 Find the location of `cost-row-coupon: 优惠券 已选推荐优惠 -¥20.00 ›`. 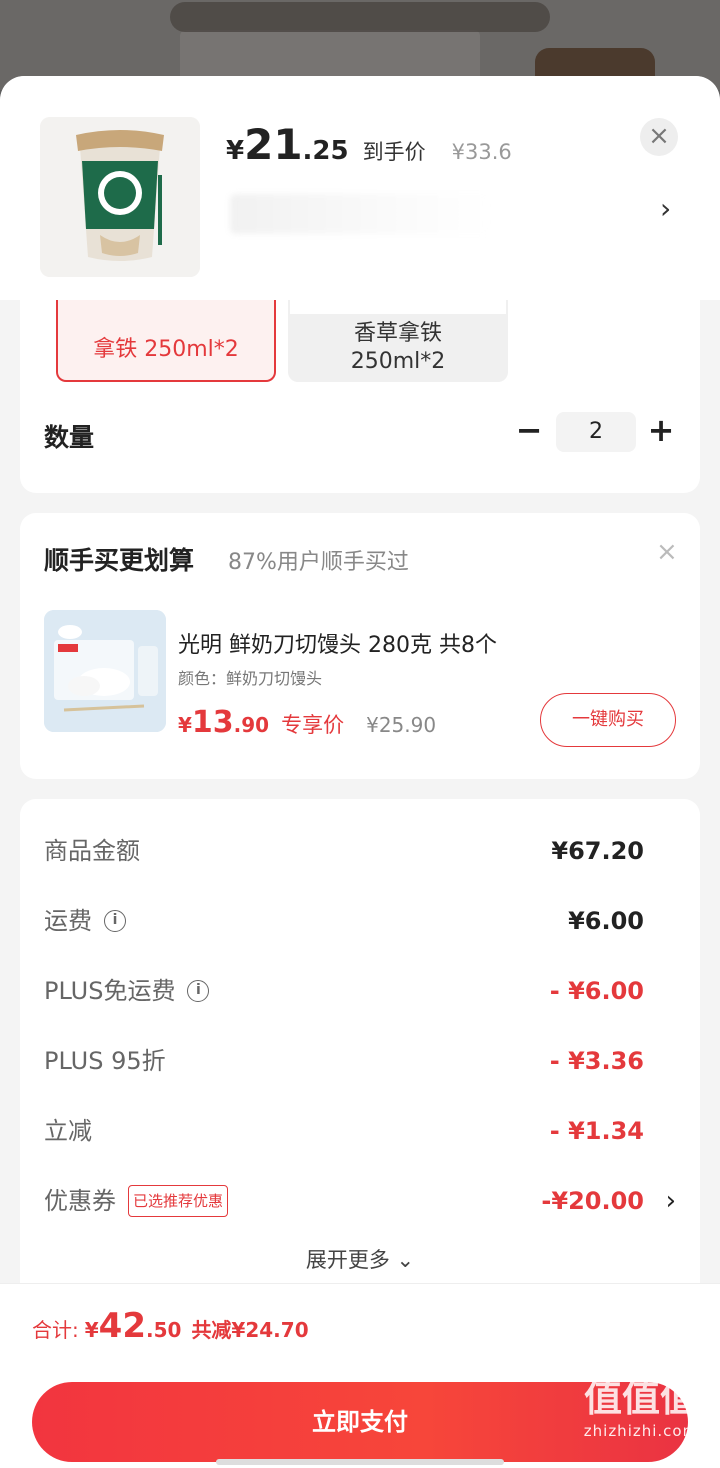

cost-row-coupon: 优惠券 已选推荐优惠 -¥20.00 › is located at coordinates (360, 1201).